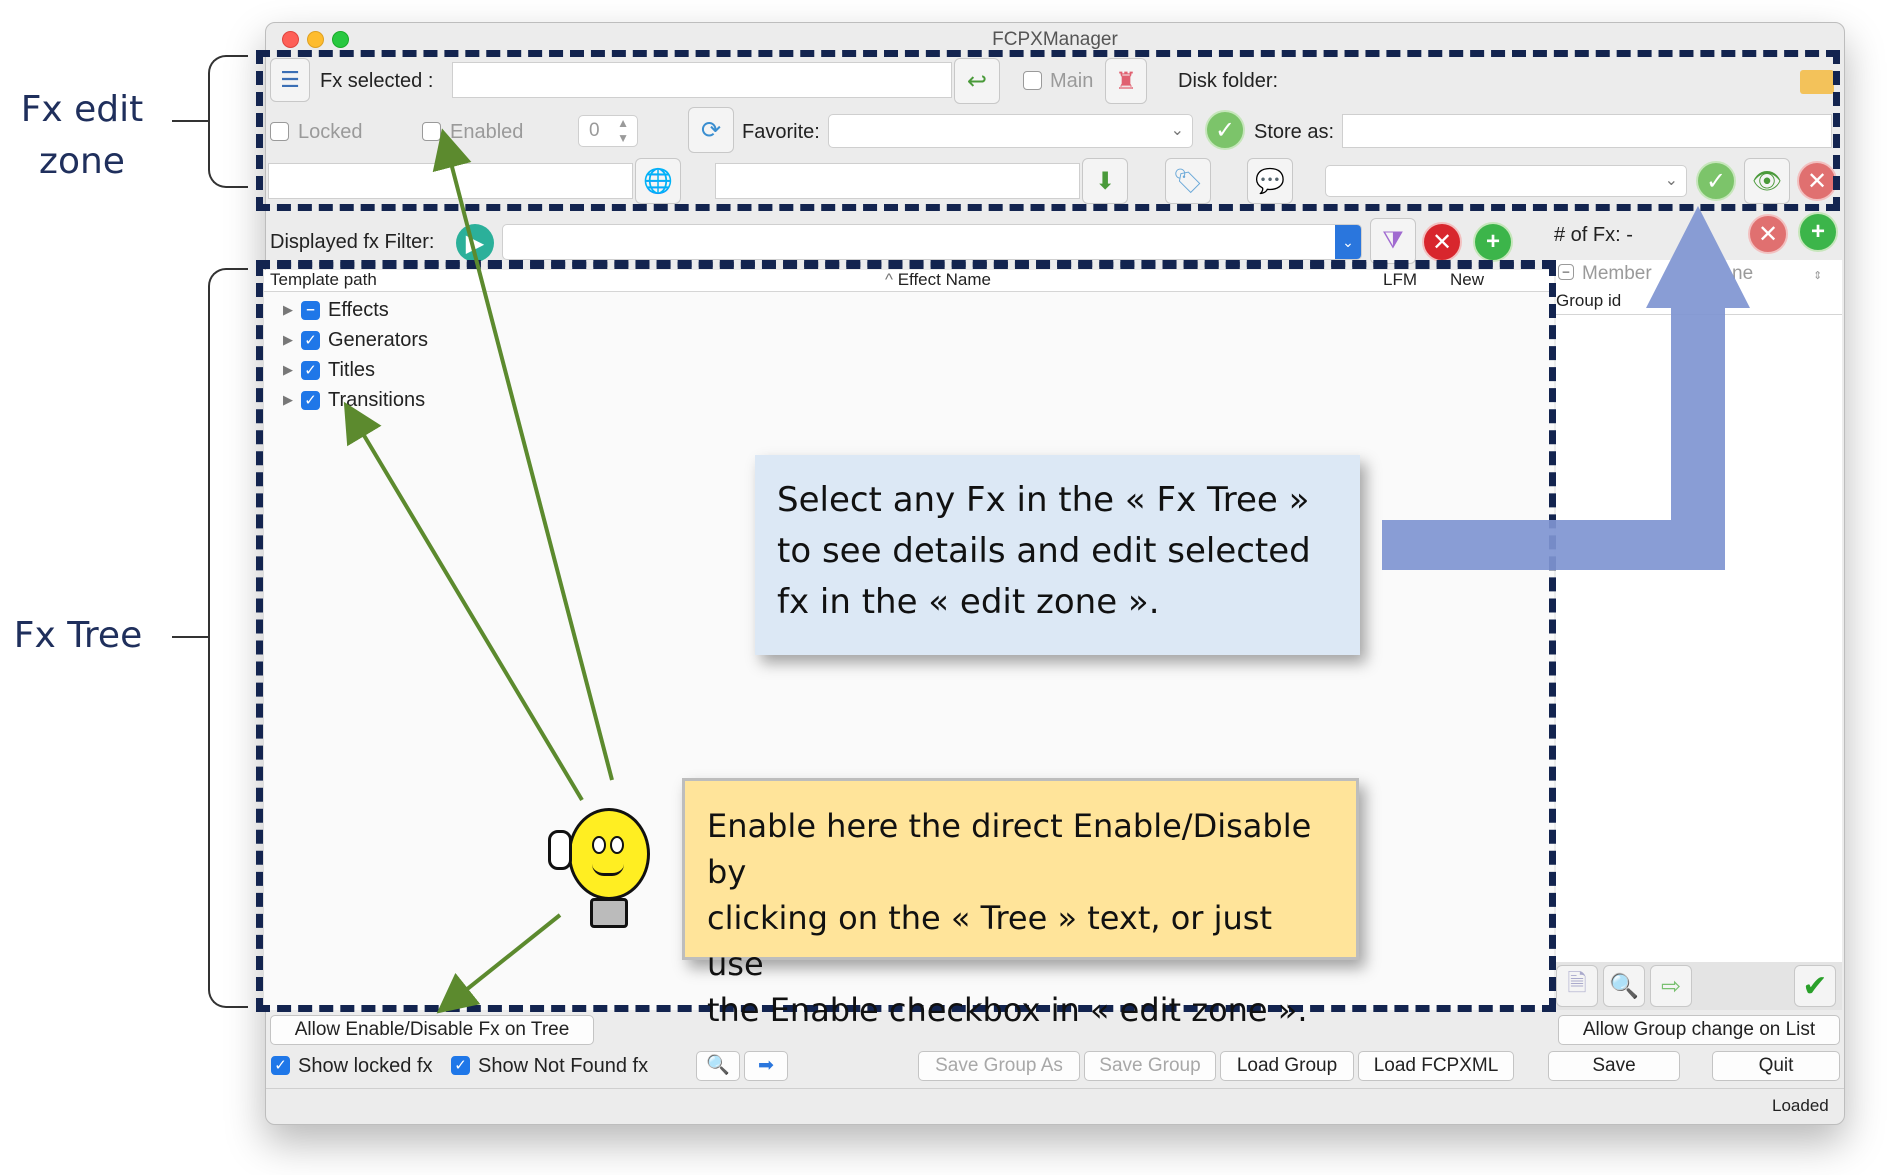  I want to click on arrow-right-icon: ➡, so click(766, 1065).